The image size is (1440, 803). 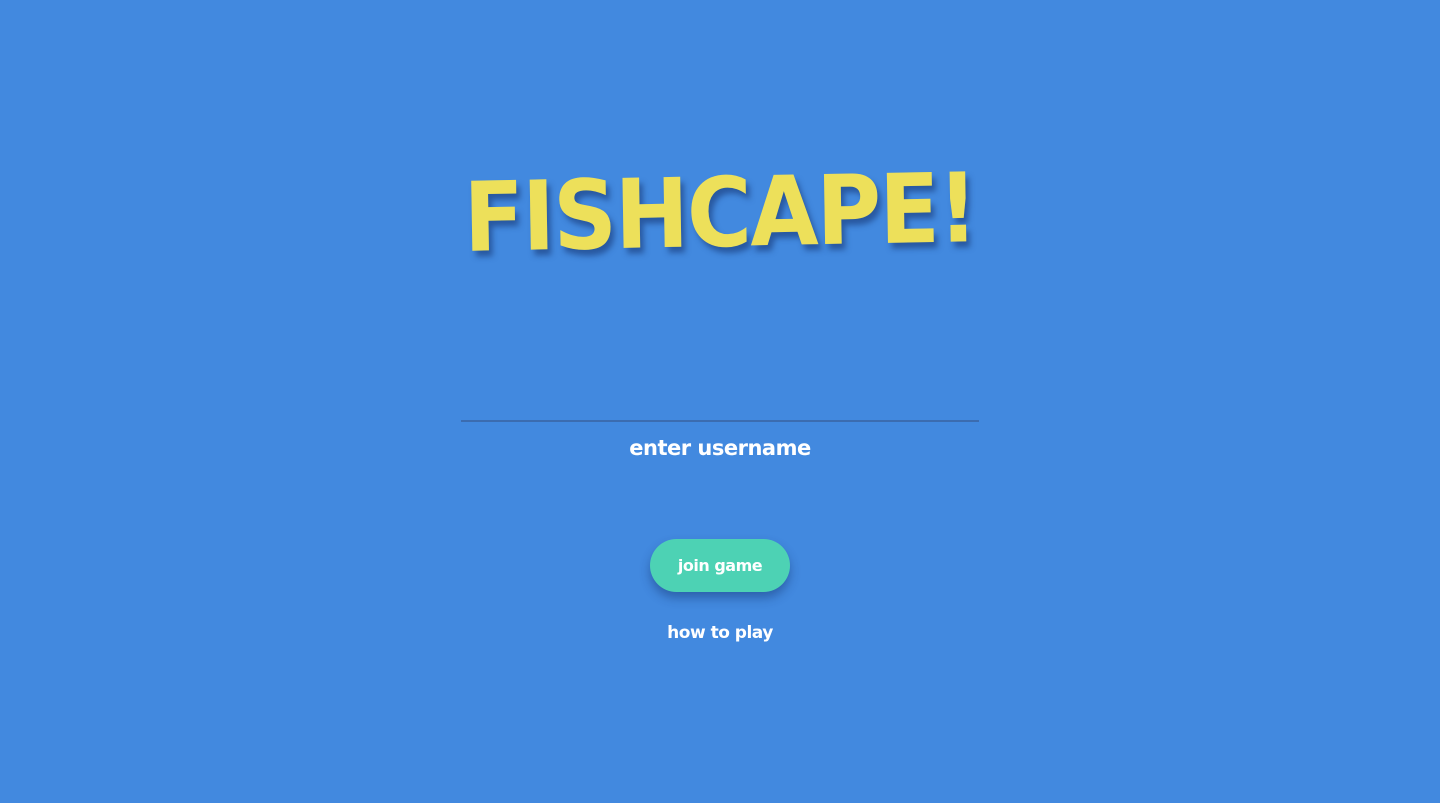 I want to click on username-label: enter username, so click(x=720, y=448).